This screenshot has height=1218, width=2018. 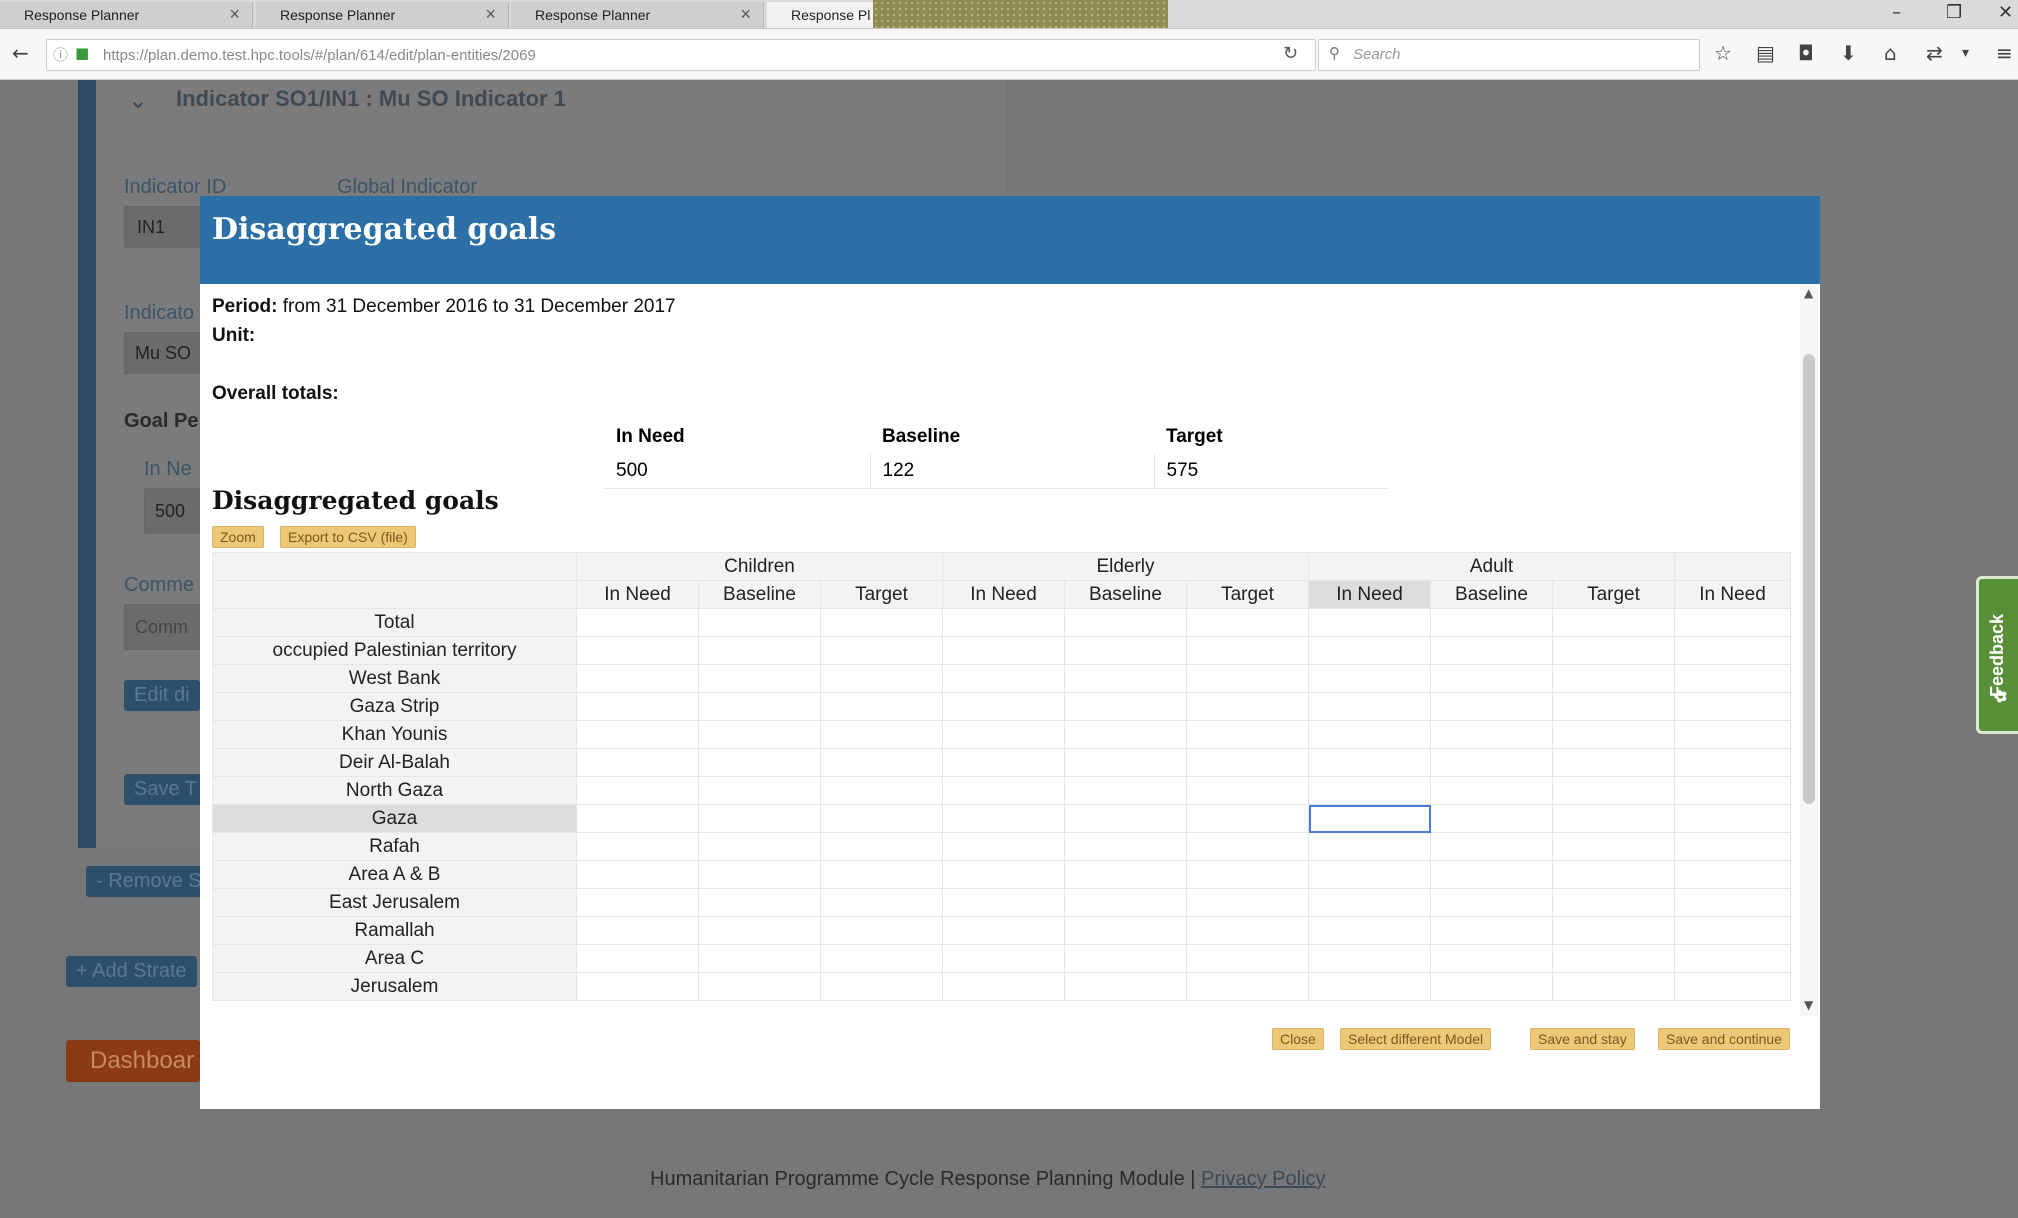 I want to click on close-button: Close, so click(x=1298, y=1039).